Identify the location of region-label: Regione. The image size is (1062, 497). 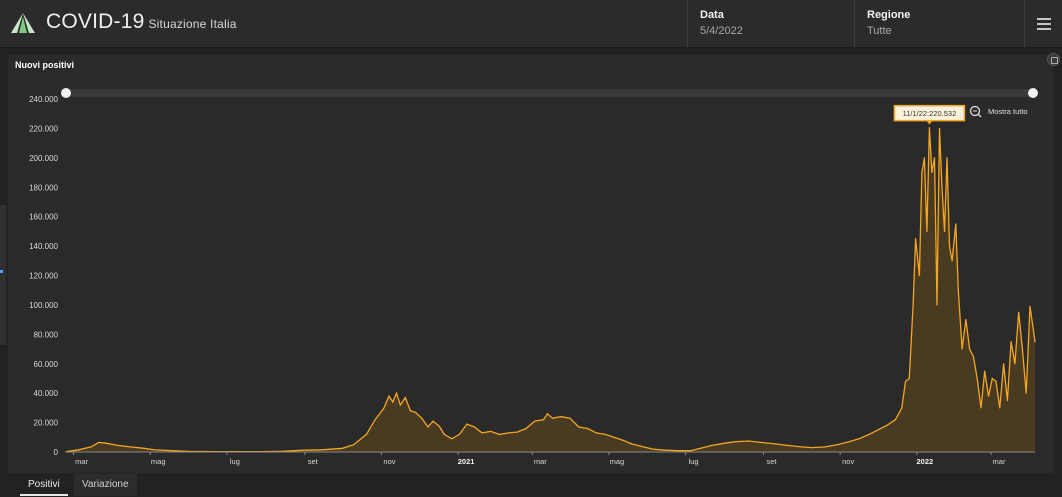
(889, 15).